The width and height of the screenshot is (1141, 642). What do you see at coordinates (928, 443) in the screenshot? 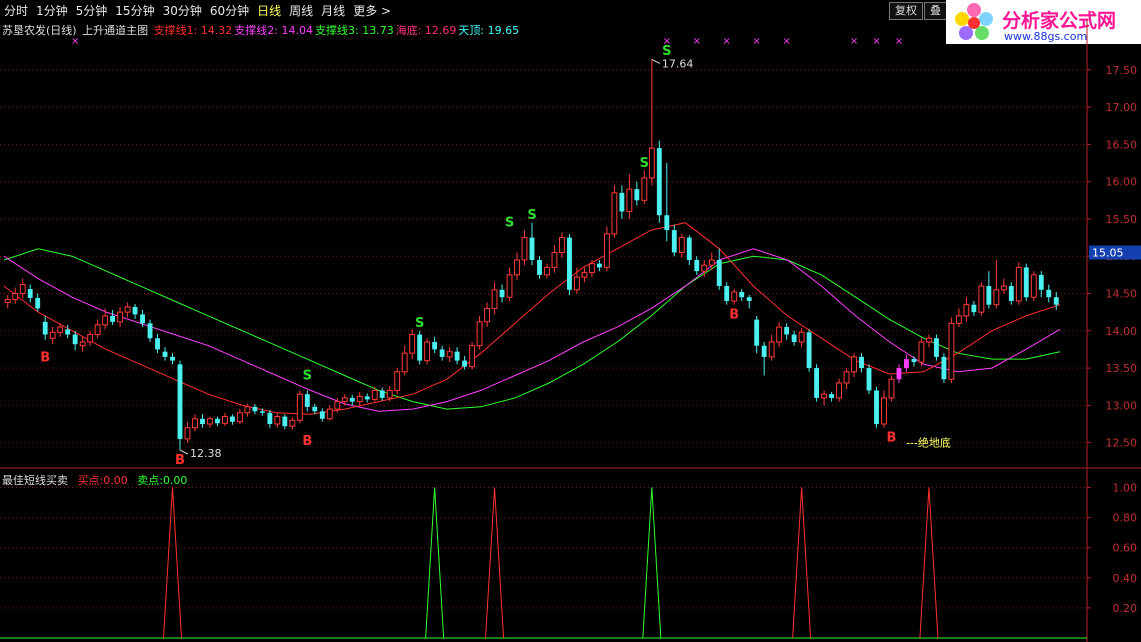
I see `bottom-label: ---绝地底` at bounding box center [928, 443].